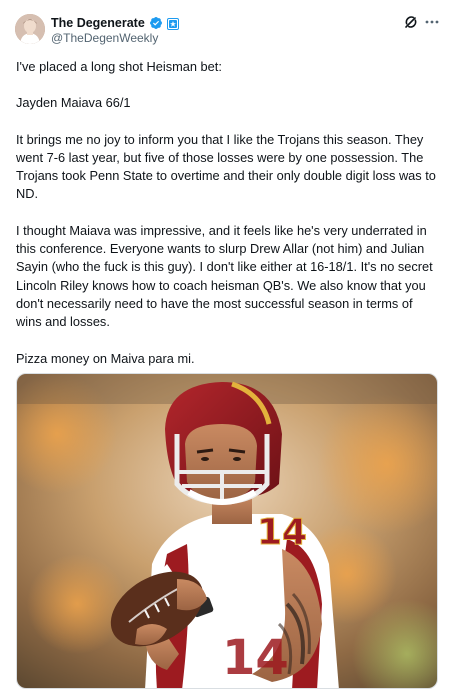  What do you see at coordinates (98, 23) in the screenshot?
I see `author-display-name: The Degenerate` at bounding box center [98, 23].